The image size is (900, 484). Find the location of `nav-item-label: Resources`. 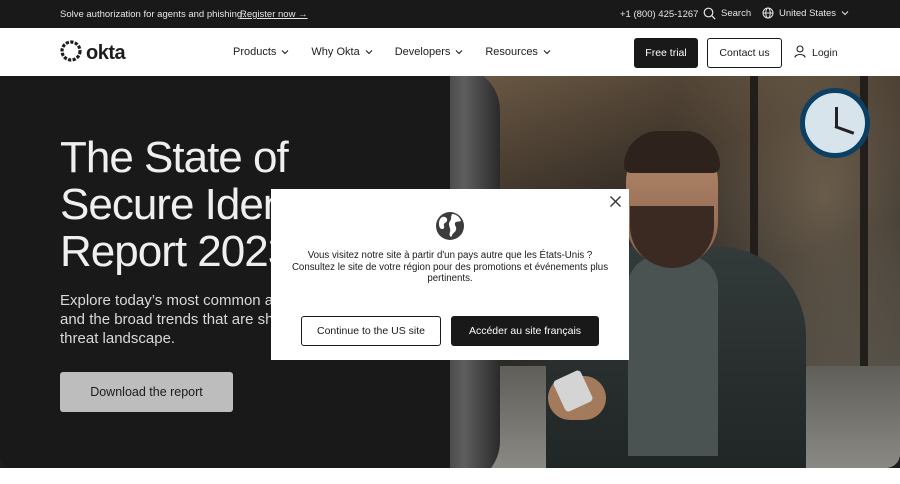

nav-item-label: Resources is located at coordinates (511, 52).